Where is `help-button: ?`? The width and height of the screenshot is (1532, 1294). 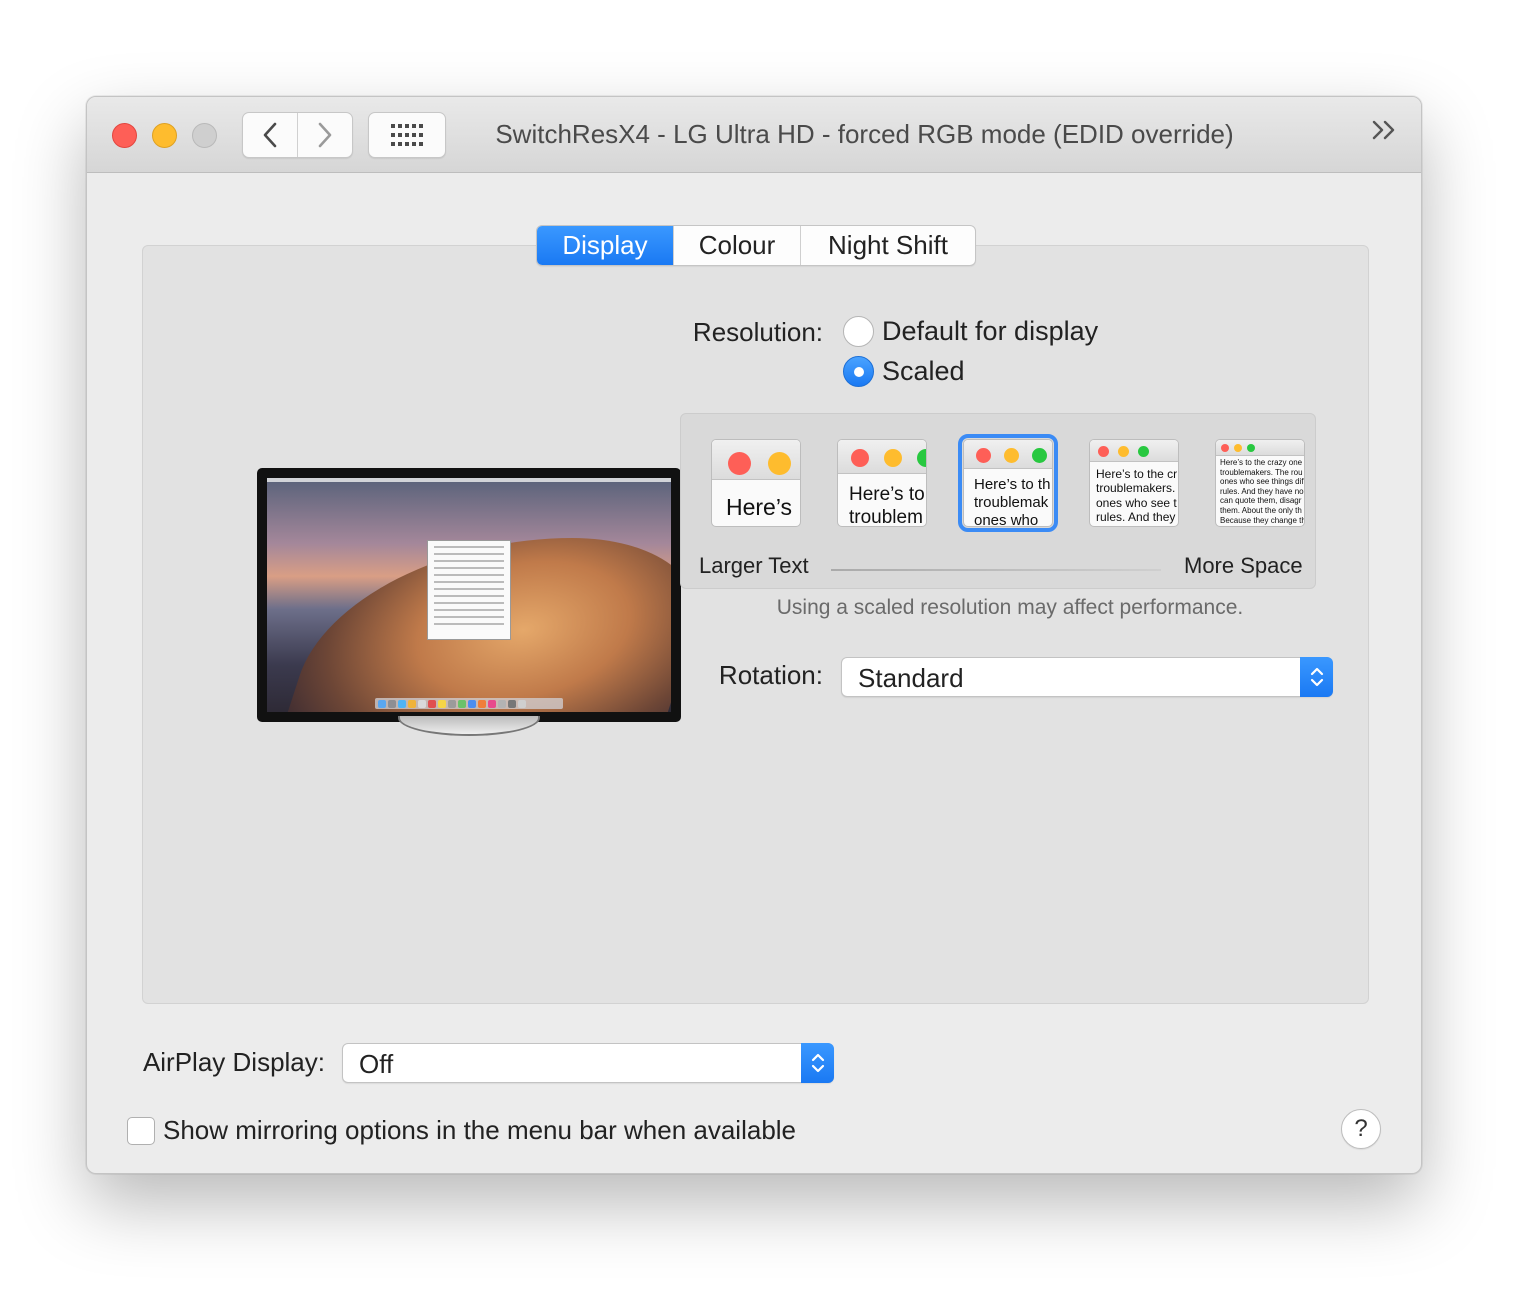
help-button: ? is located at coordinates (1361, 1129).